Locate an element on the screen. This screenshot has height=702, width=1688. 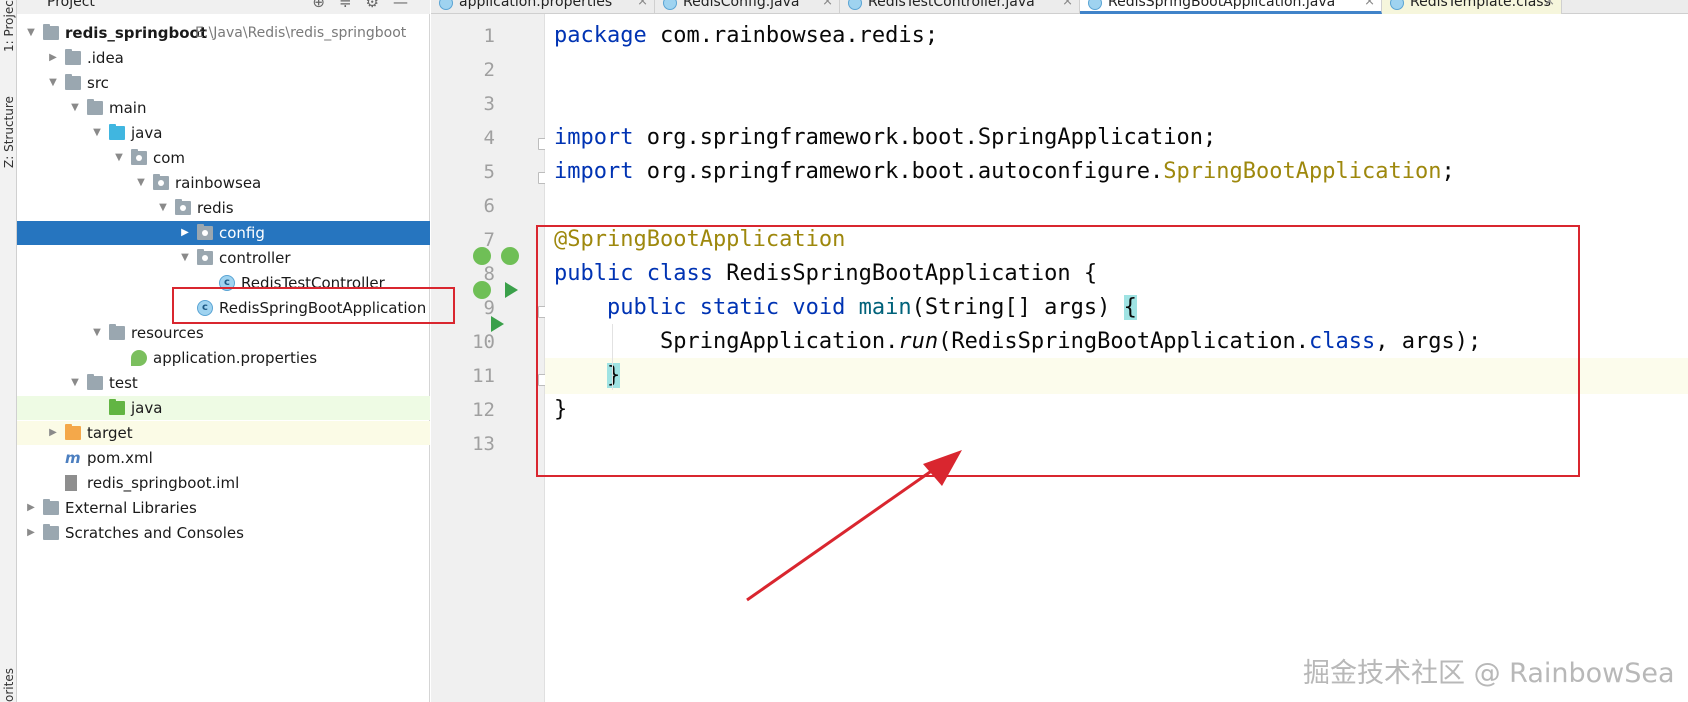
arrow-head is located at coordinates (942, 468).